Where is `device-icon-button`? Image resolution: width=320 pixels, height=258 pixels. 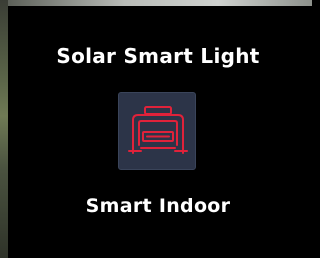
device-icon-button is located at coordinates (157, 131).